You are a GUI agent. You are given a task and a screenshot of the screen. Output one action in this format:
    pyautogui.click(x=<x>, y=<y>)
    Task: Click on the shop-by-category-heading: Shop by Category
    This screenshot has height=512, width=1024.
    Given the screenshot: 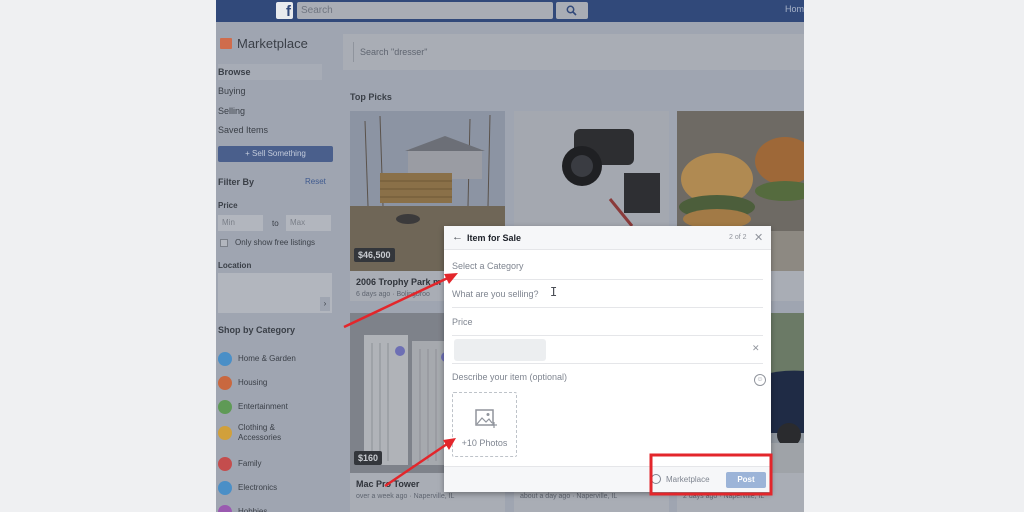 What is the action you would take?
    pyautogui.click(x=257, y=330)
    